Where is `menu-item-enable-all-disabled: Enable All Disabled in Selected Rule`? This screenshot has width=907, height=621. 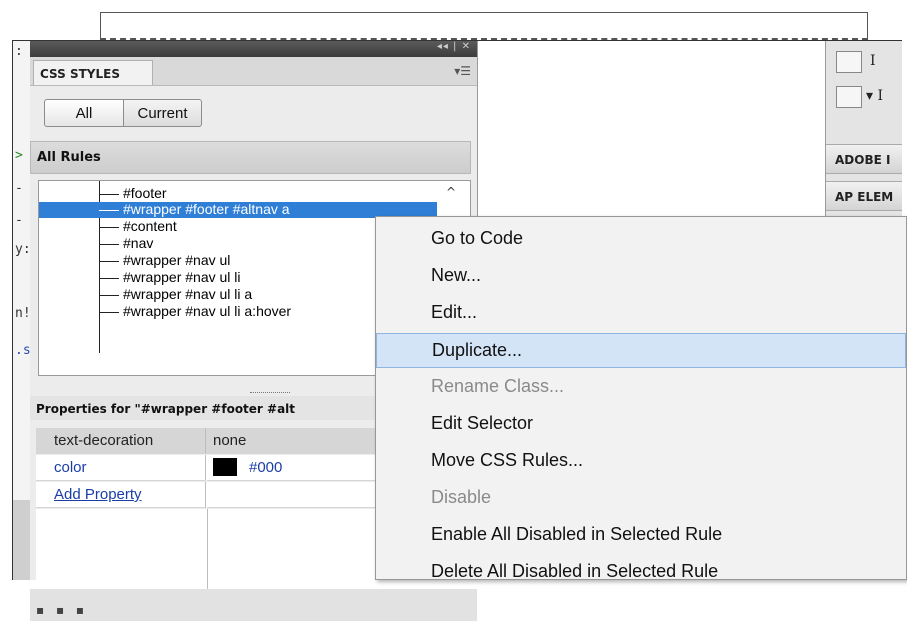
menu-item-enable-all-disabled: Enable All Disabled in Selected Rule is located at coordinates (641, 535).